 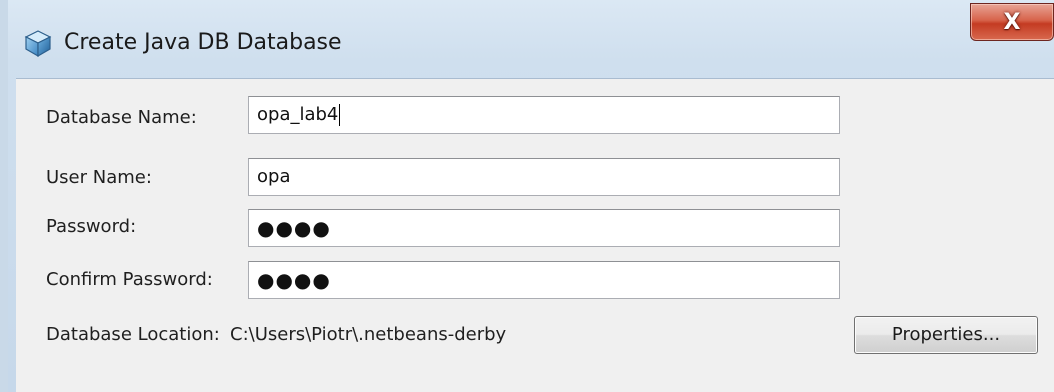 I want to click on password-value: ●●●●, so click(x=294, y=228).